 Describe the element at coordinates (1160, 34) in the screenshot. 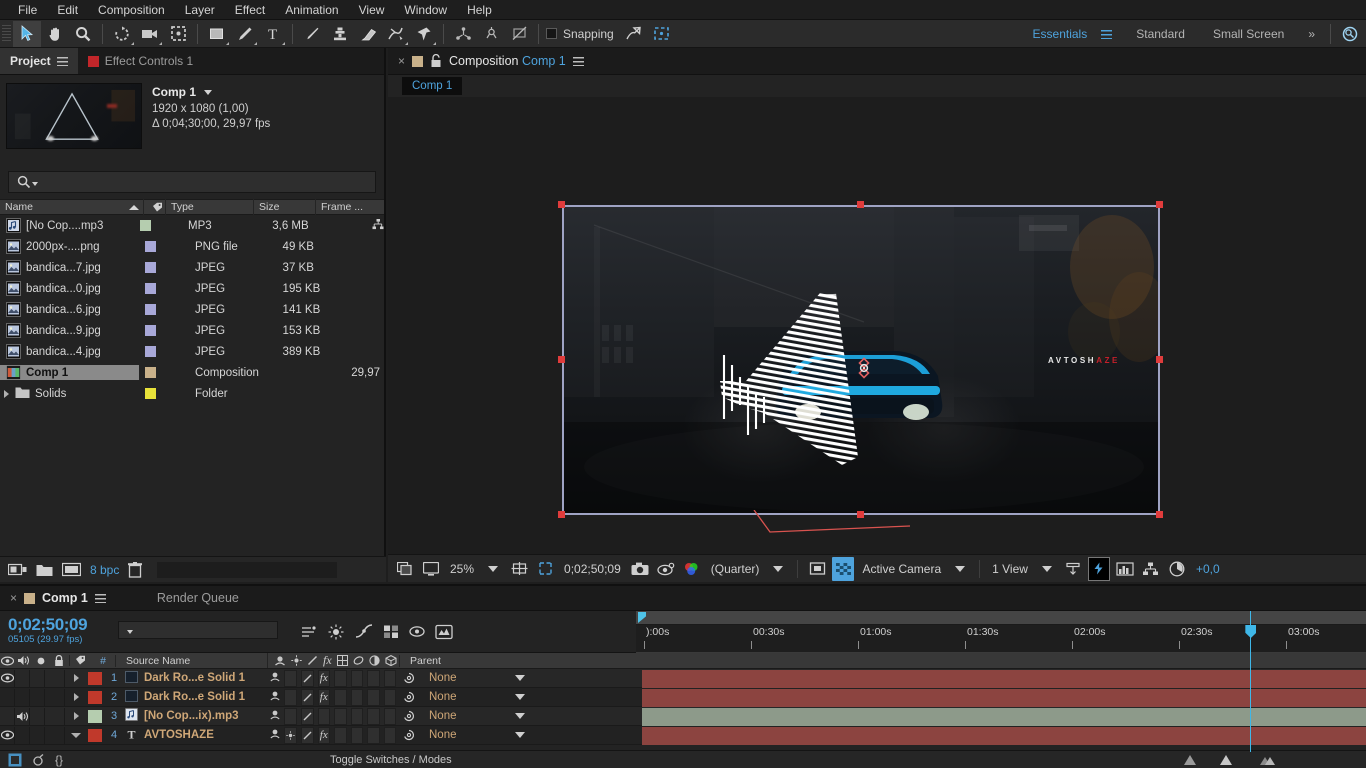

I see `workspace-tab-standard: Standard` at that location.